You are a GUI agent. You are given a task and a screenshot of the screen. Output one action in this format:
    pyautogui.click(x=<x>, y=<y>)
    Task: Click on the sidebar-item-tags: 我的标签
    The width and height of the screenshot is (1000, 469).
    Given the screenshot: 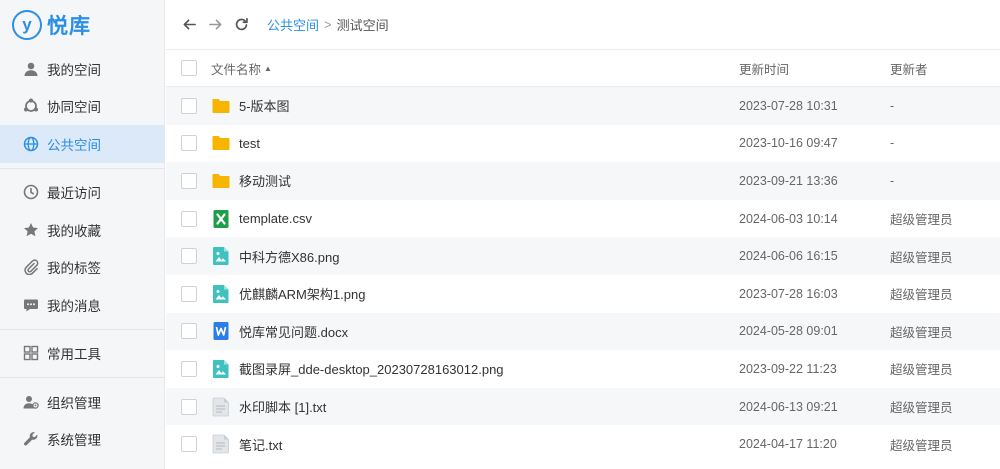 What is the action you would take?
    pyautogui.click(x=82, y=268)
    